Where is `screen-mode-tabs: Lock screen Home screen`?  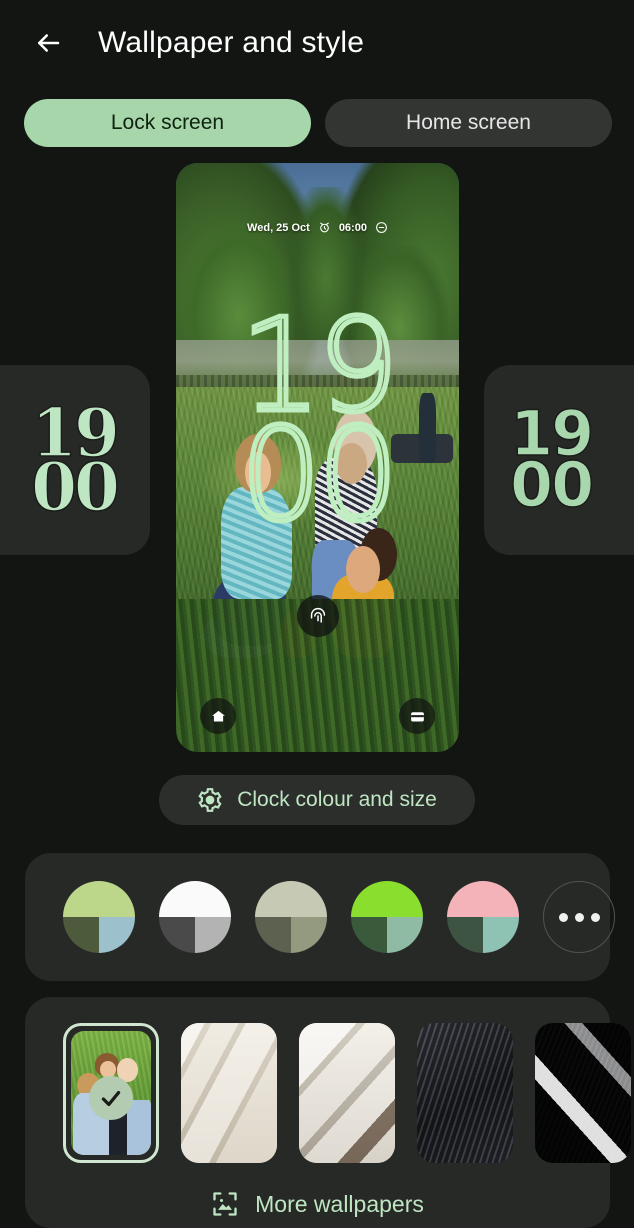 screen-mode-tabs: Lock screen Home screen is located at coordinates (318, 123).